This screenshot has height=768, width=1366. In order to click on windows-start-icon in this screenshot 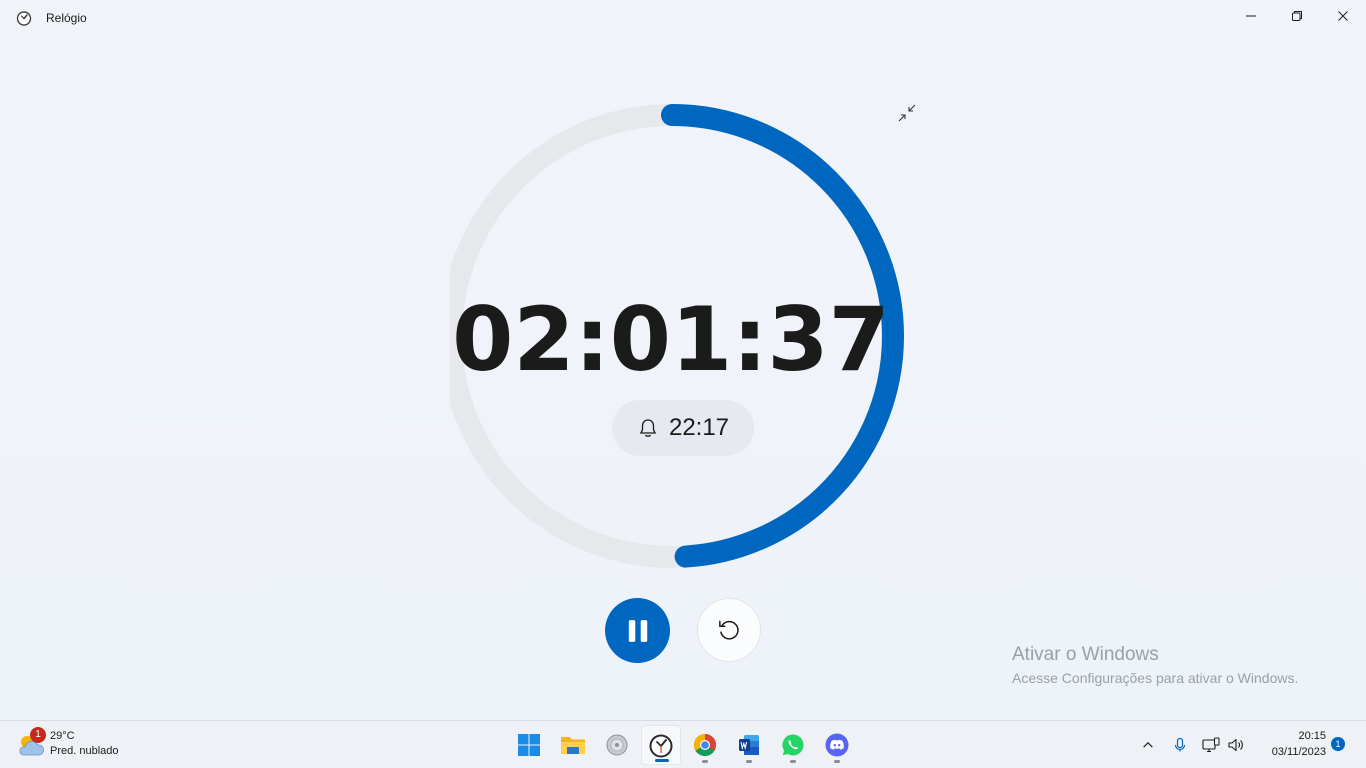, I will do `click(529, 745)`.